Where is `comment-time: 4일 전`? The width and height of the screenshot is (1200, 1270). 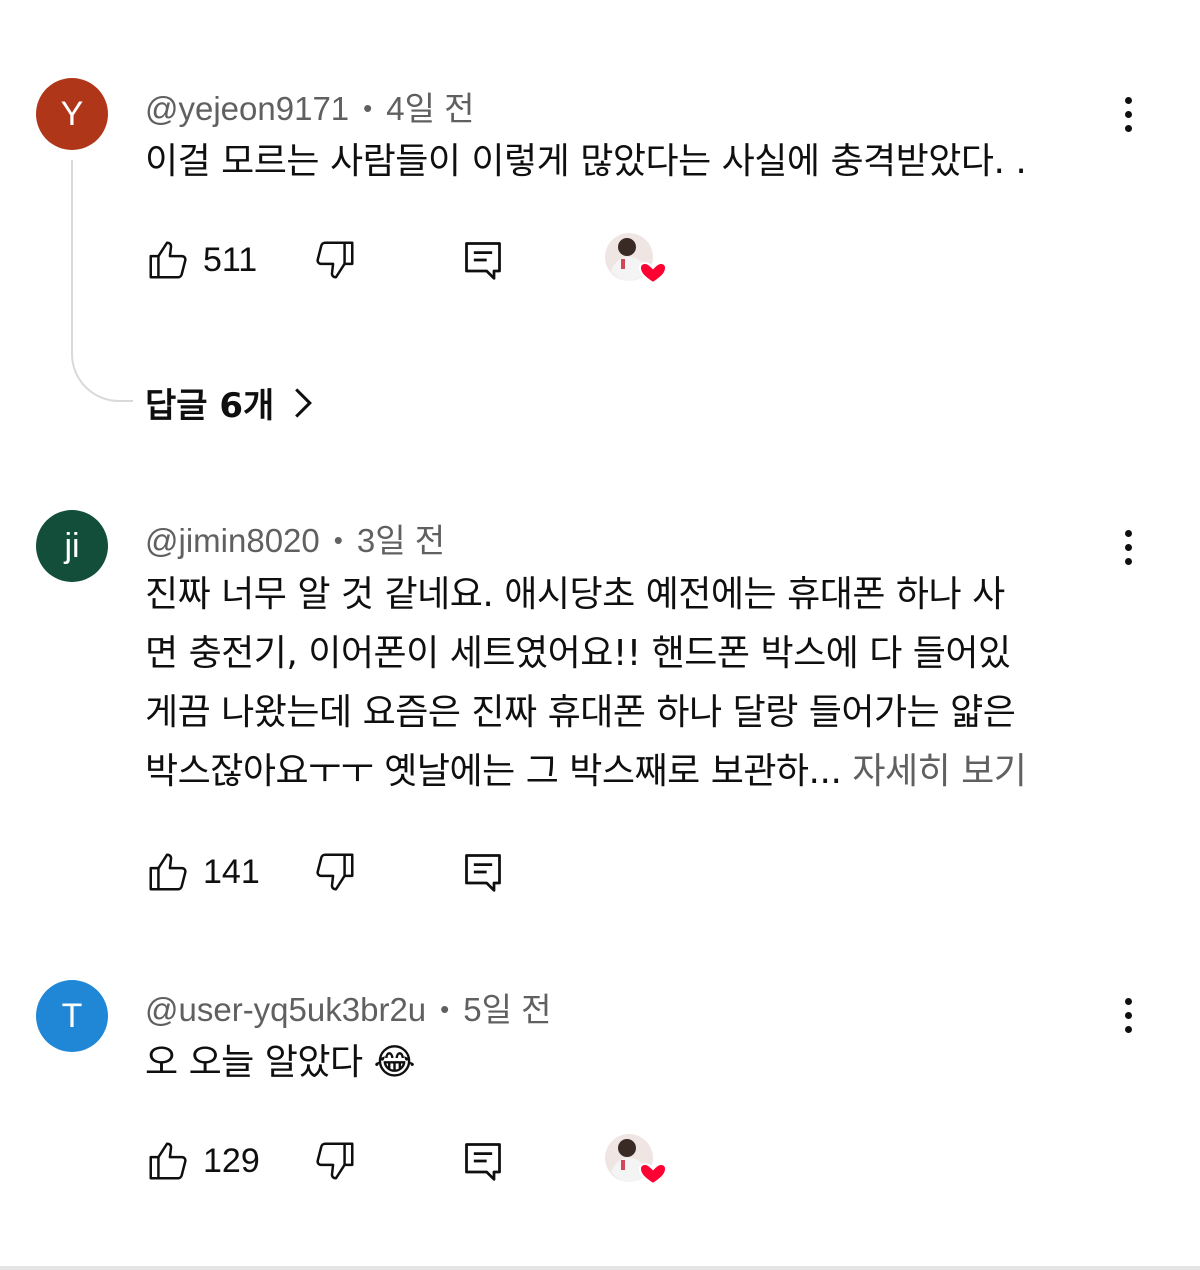 comment-time: 4일 전 is located at coordinates (430, 108).